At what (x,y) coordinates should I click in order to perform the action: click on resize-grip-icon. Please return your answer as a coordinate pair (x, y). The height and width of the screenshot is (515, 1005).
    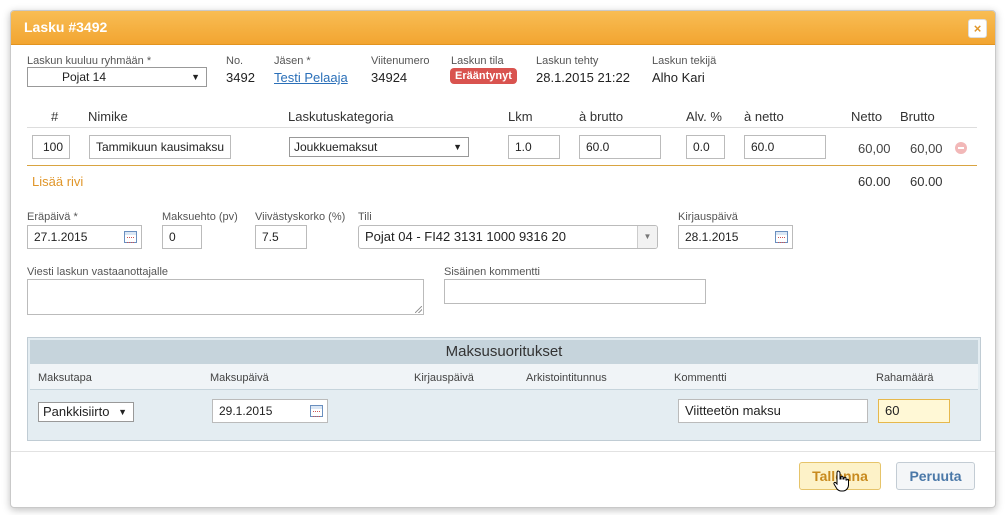
    Looking at the image, I should click on (418, 309).